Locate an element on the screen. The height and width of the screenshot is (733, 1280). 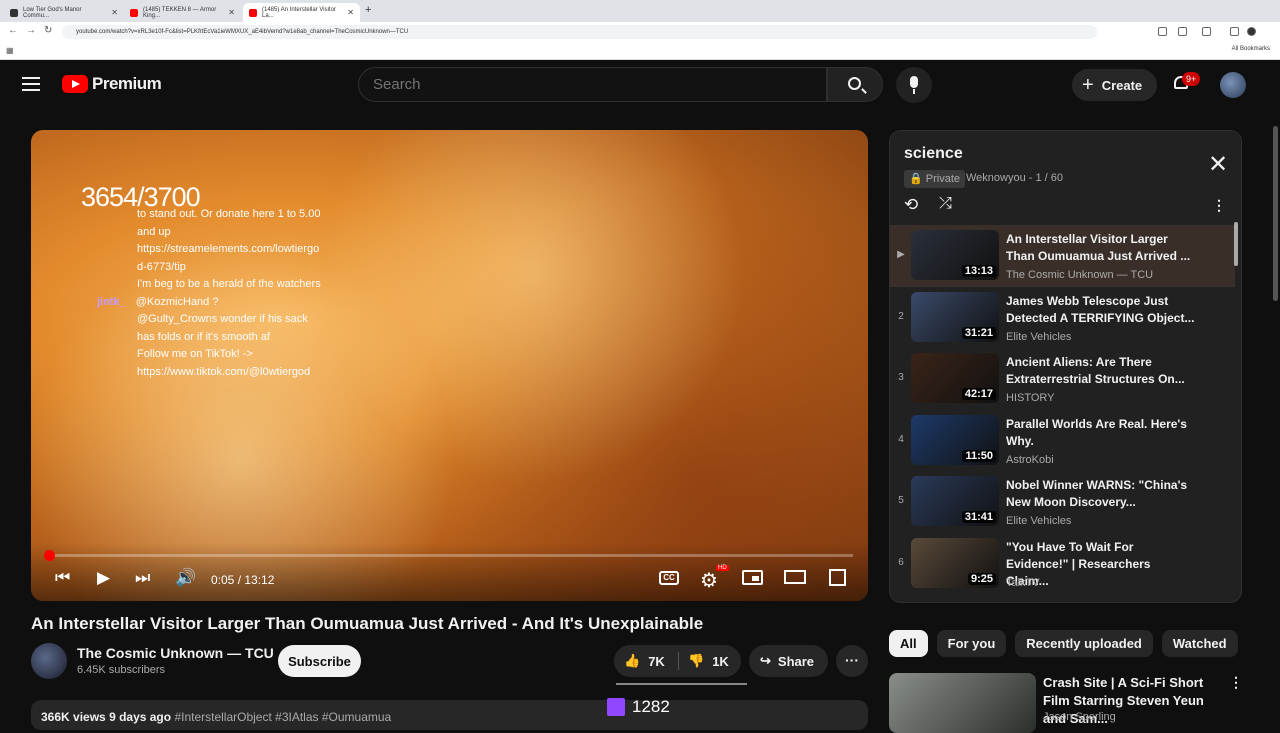
mic-icon is located at coordinates (914, 82).